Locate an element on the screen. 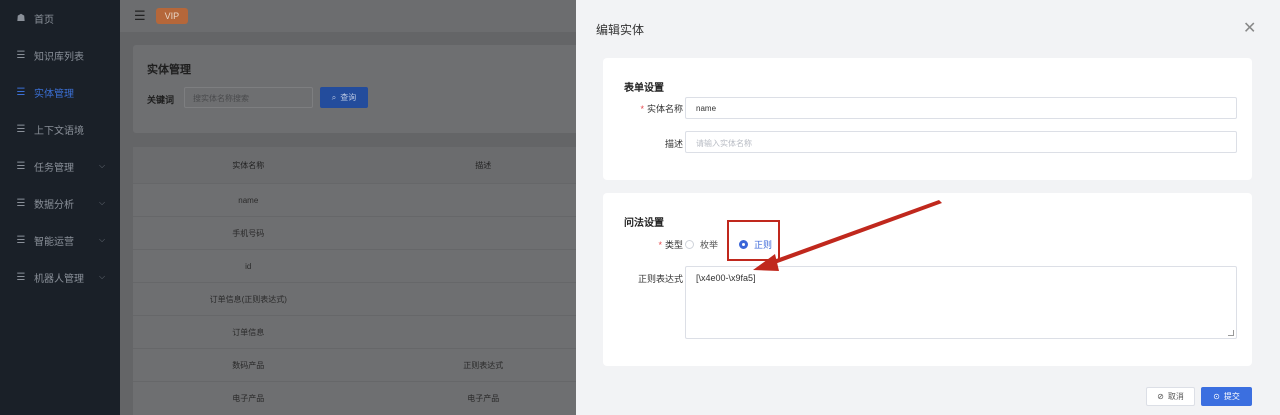  sidebar-item-home: ☗ 首页 is located at coordinates (60, 18).